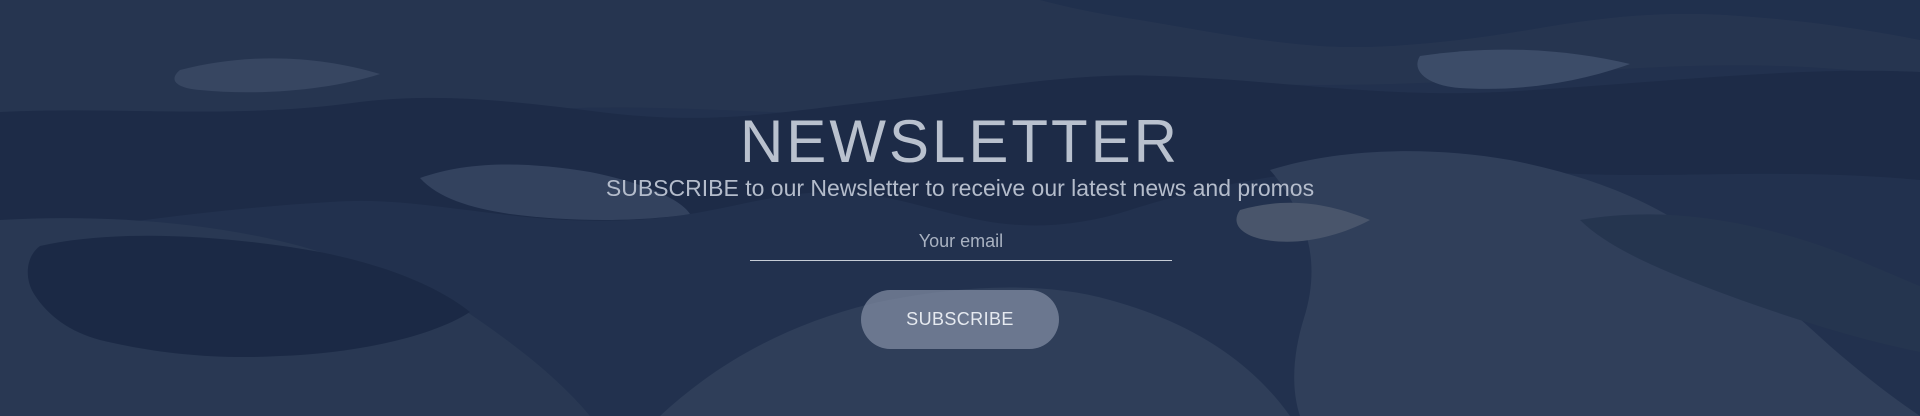  Describe the element at coordinates (960, 319) in the screenshot. I see `subscribe-button: SUBSCRIBE` at that location.